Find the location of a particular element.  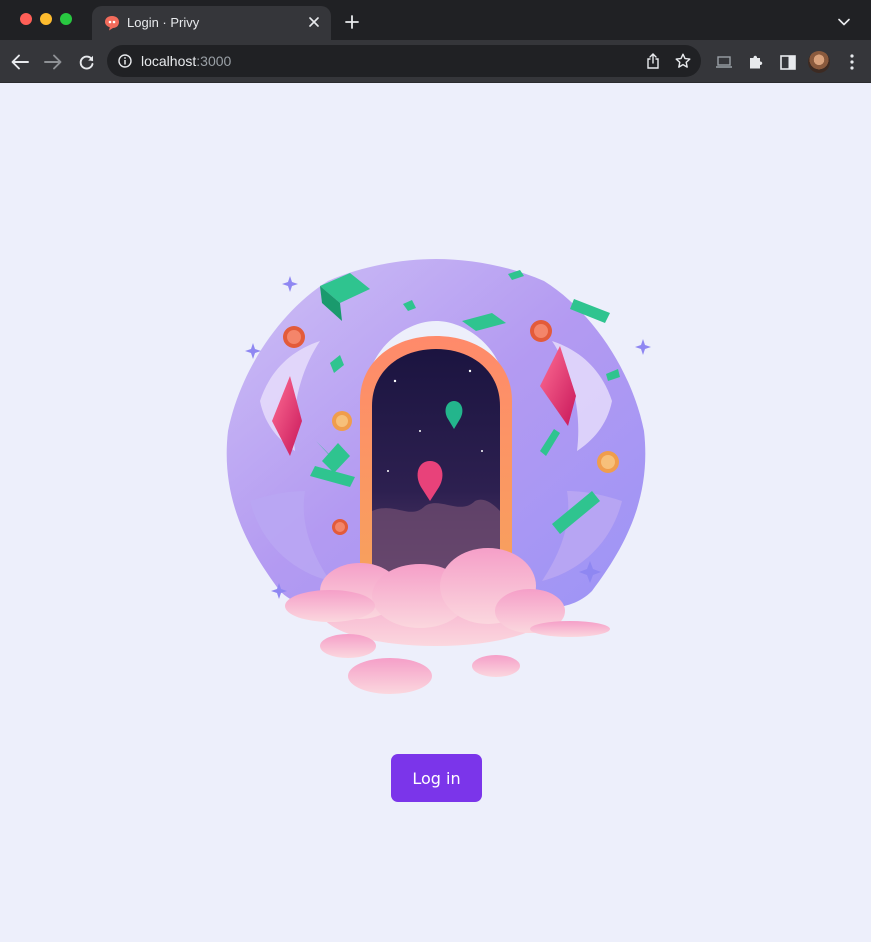

star-icon is located at coordinates (683, 61).